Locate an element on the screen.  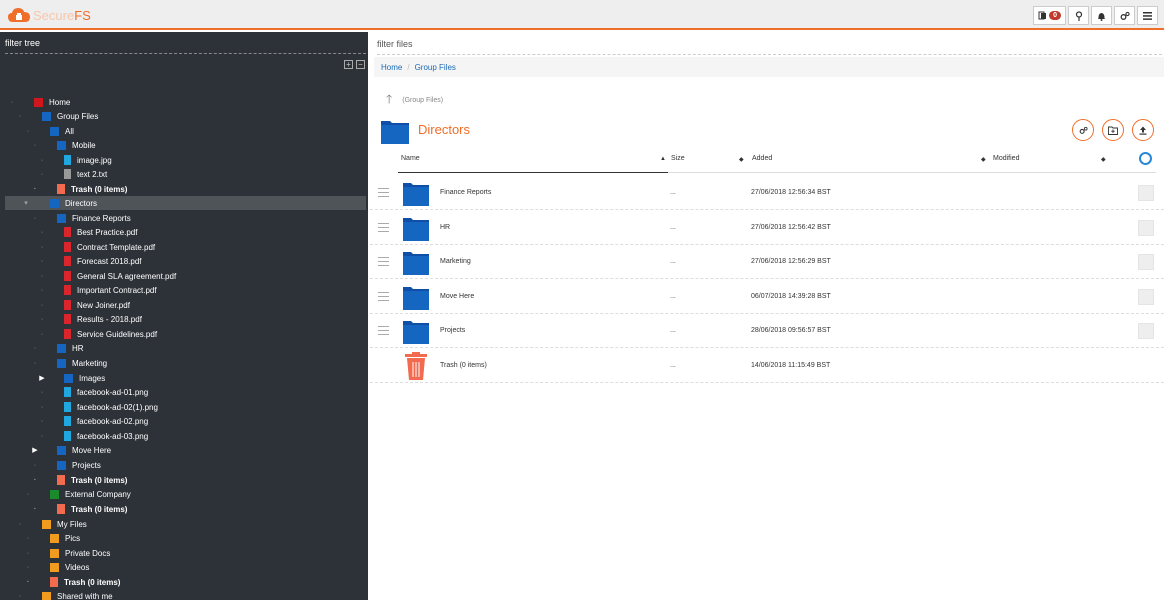
collapse-all-icon: − is located at coordinates (360, 64).